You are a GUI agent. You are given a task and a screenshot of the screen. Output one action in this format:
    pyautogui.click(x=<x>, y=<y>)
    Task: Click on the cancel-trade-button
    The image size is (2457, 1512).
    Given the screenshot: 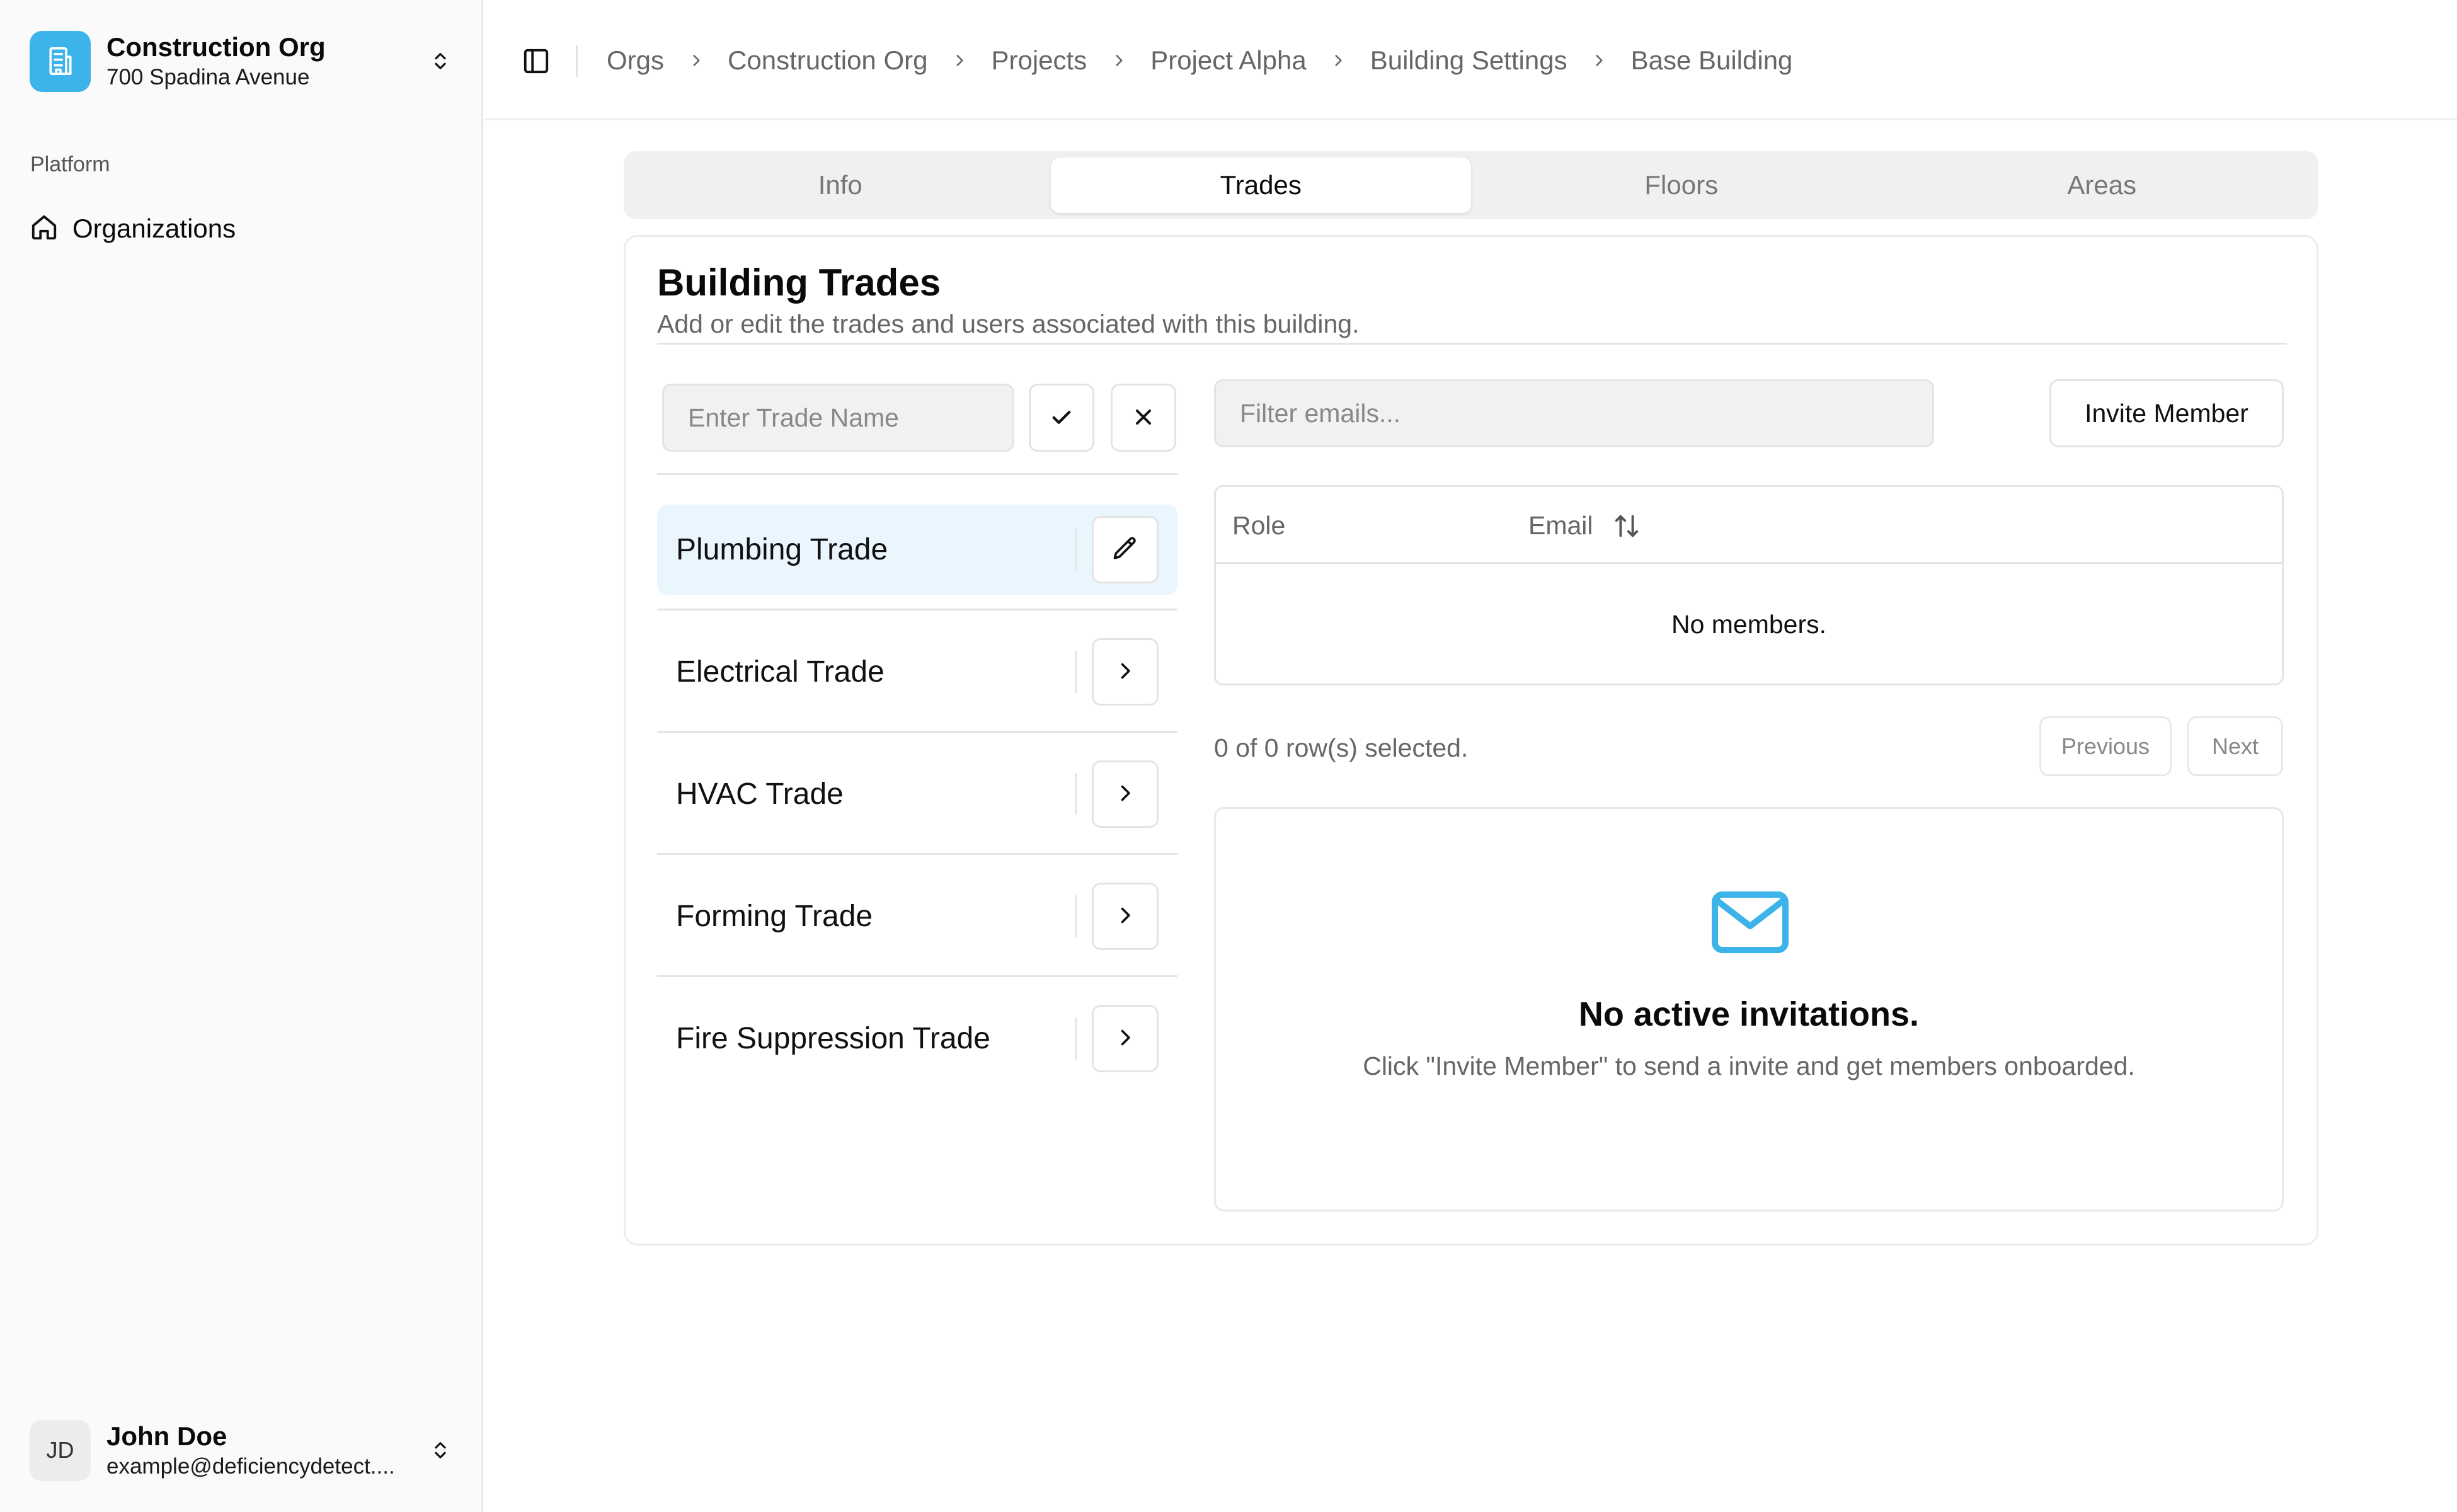 What is the action you would take?
    pyautogui.click(x=1143, y=418)
    